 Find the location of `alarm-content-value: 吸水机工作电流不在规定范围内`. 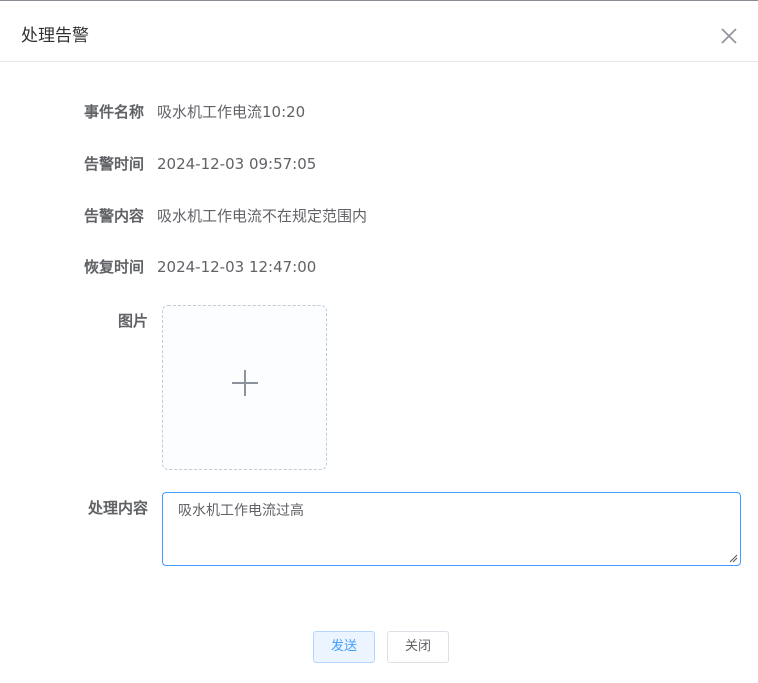

alarm-content-value: 吸水机工作电流不在规定范围内 is located at coordinates (262, 216).